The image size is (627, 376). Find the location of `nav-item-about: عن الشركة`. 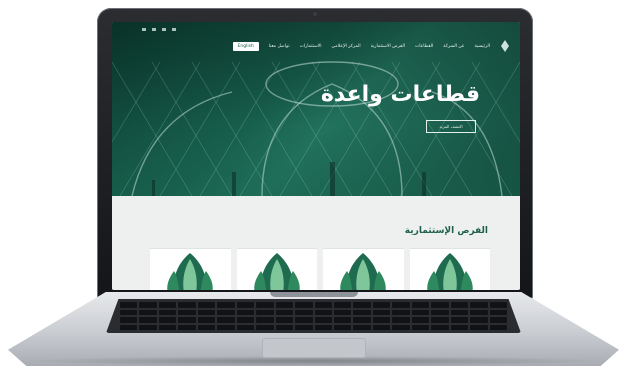

nav-item-about: عن الشركة is located at coordinates (453, 46).